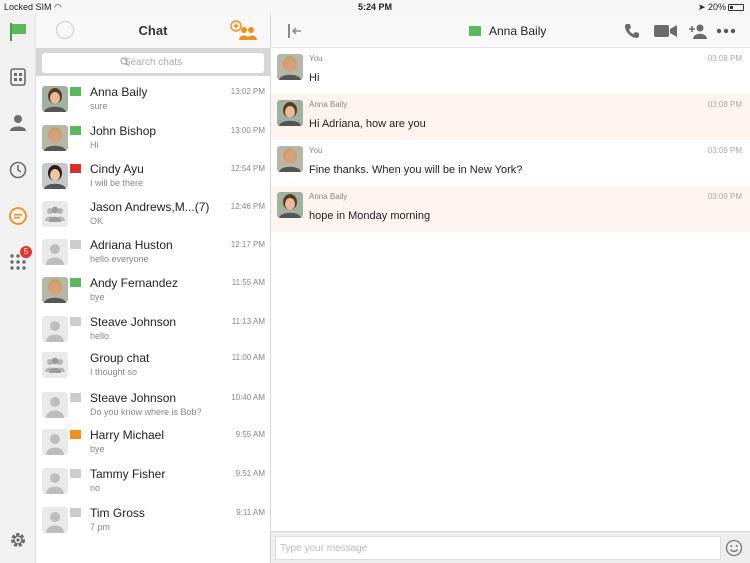 Image resolution: width=750 pixels, height=563 pixels. What do you see at coordinates (367, 124) in the screenshot?
I see `message-text: Hi Adriana, how are you` at bounding box center [367, 124].